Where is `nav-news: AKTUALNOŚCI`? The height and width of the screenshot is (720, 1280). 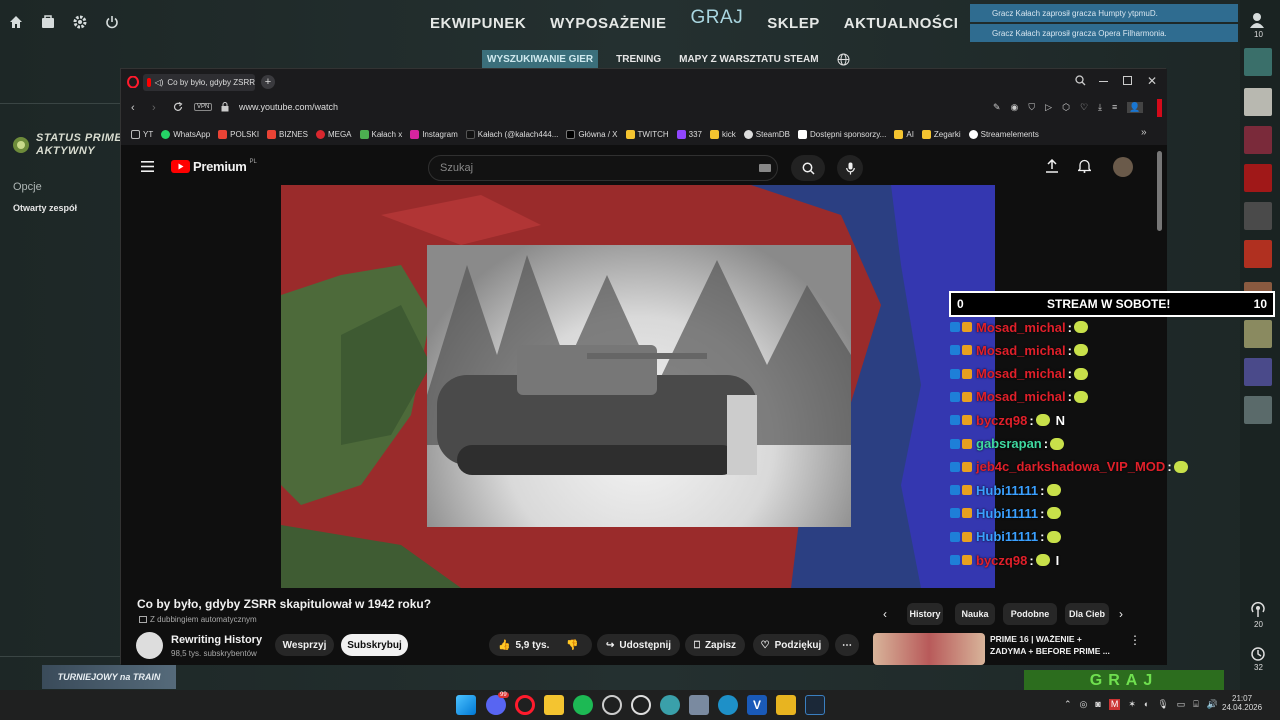
nav-news: AKTUALNOŚCI is located at coordinates (901, 23).